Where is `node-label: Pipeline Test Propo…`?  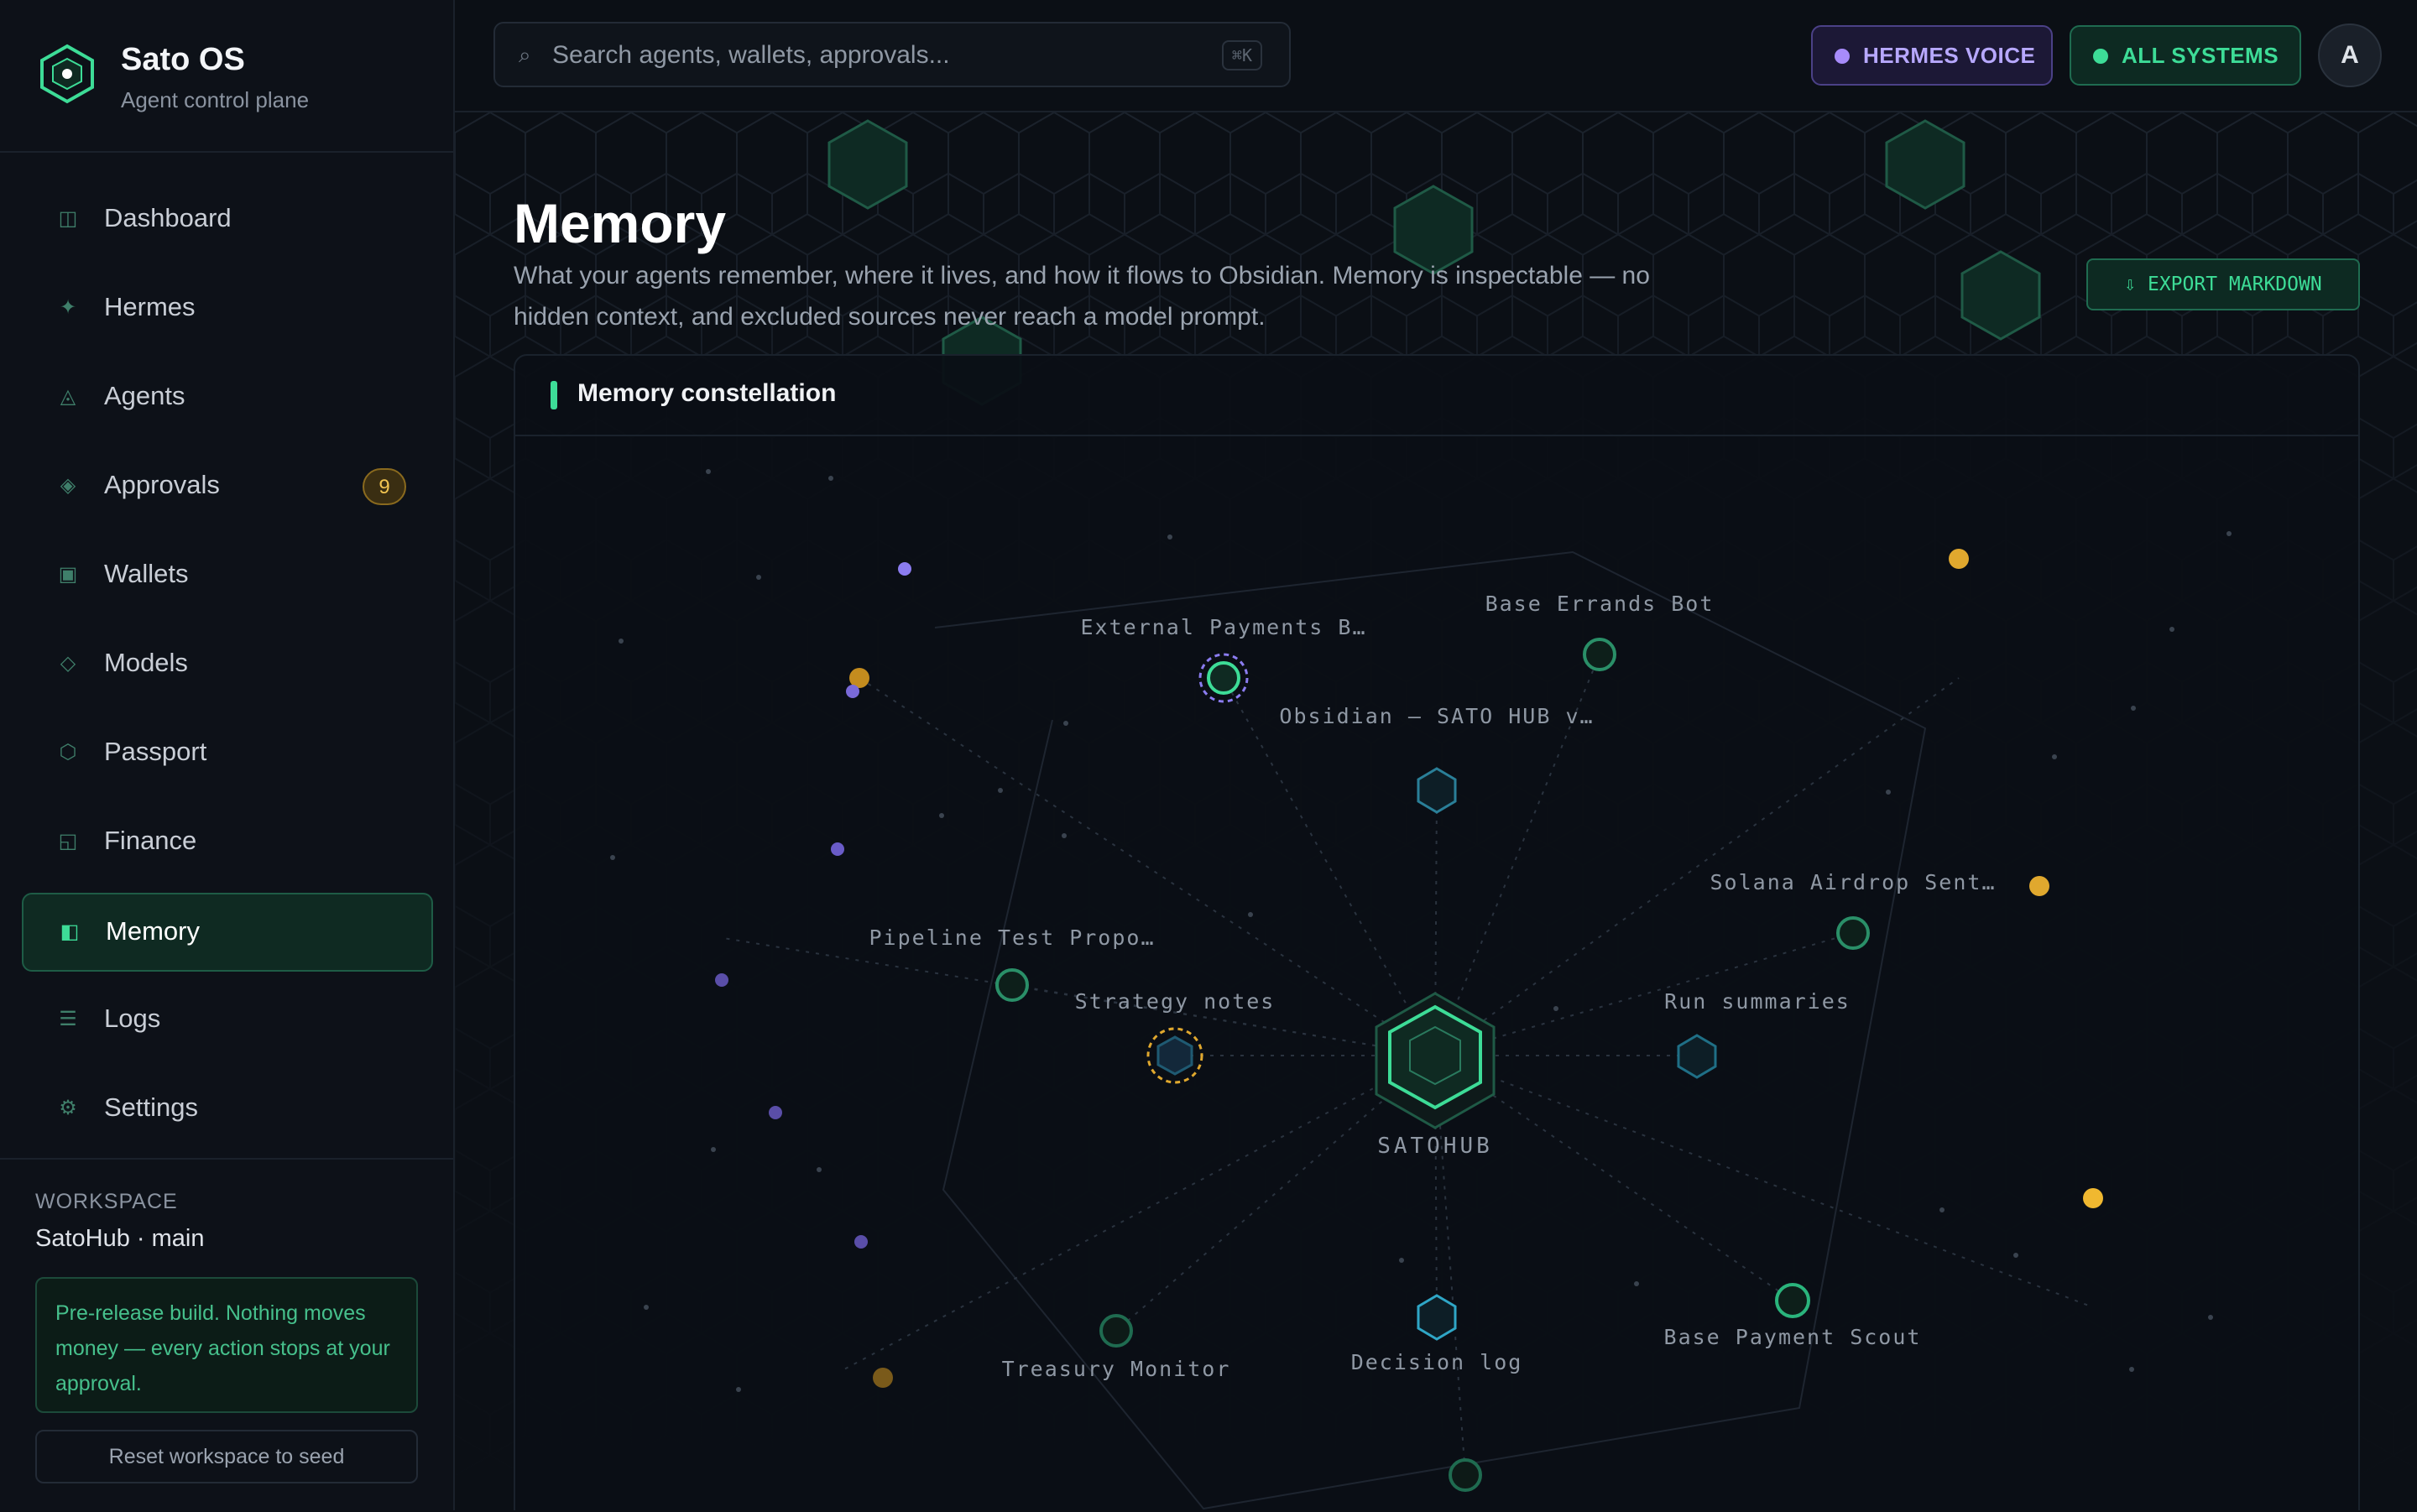
node-label: Pipeline Test Propo… is located at coordinates (1012, 937).